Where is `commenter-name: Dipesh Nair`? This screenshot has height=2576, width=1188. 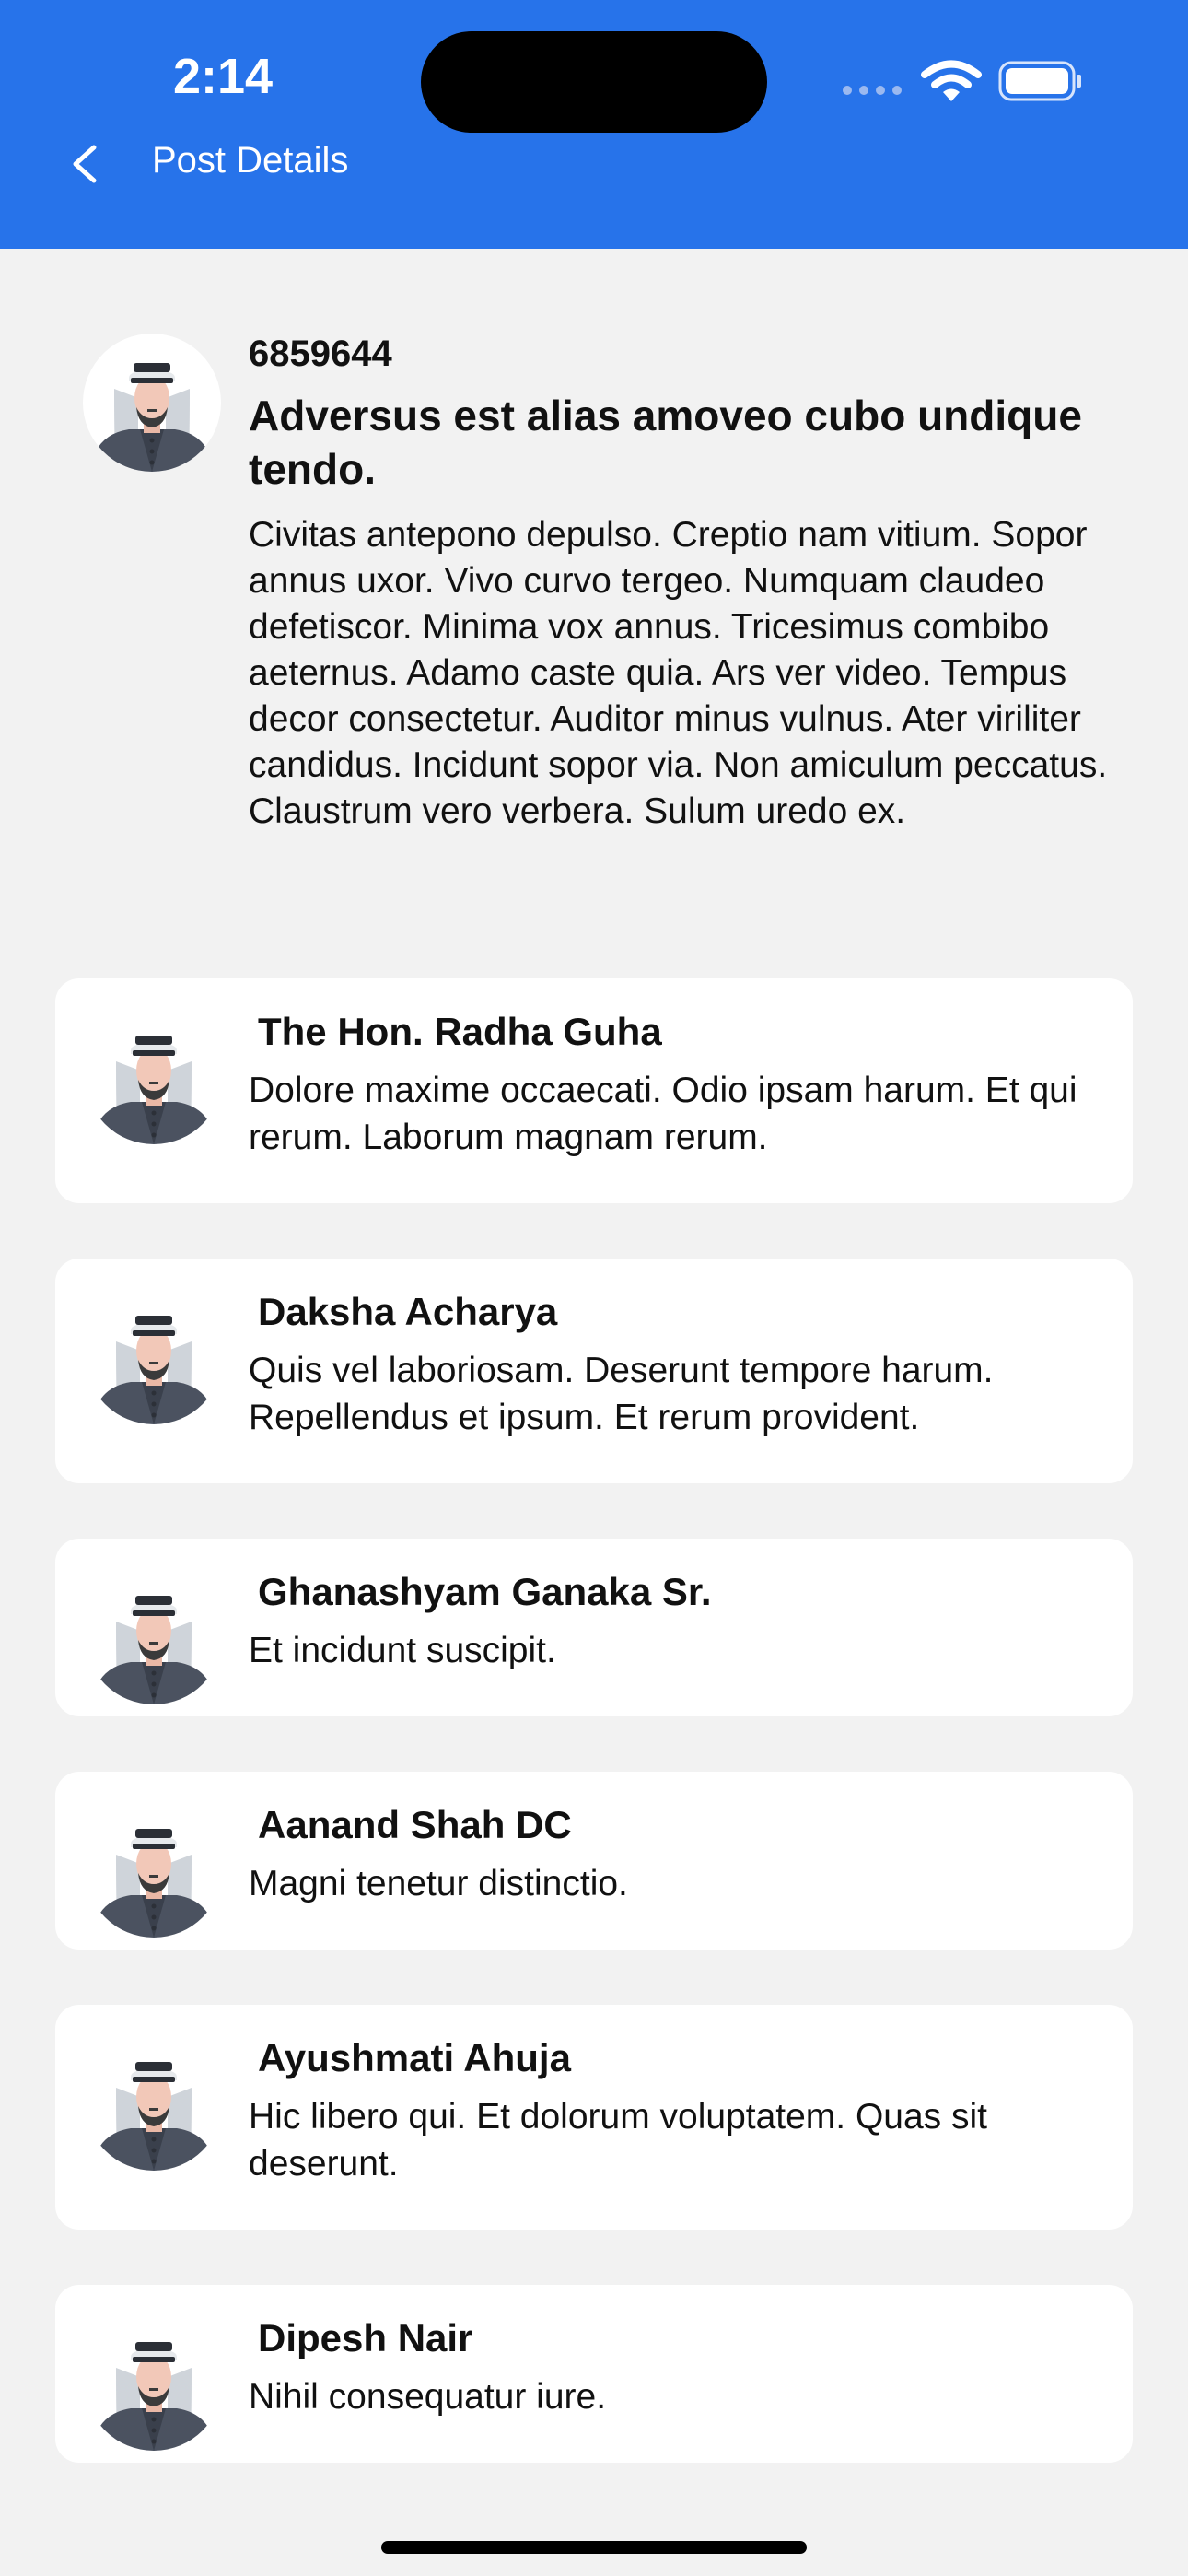 commenter-name: Dipesh Nair is located at coordinates (365, 2337).